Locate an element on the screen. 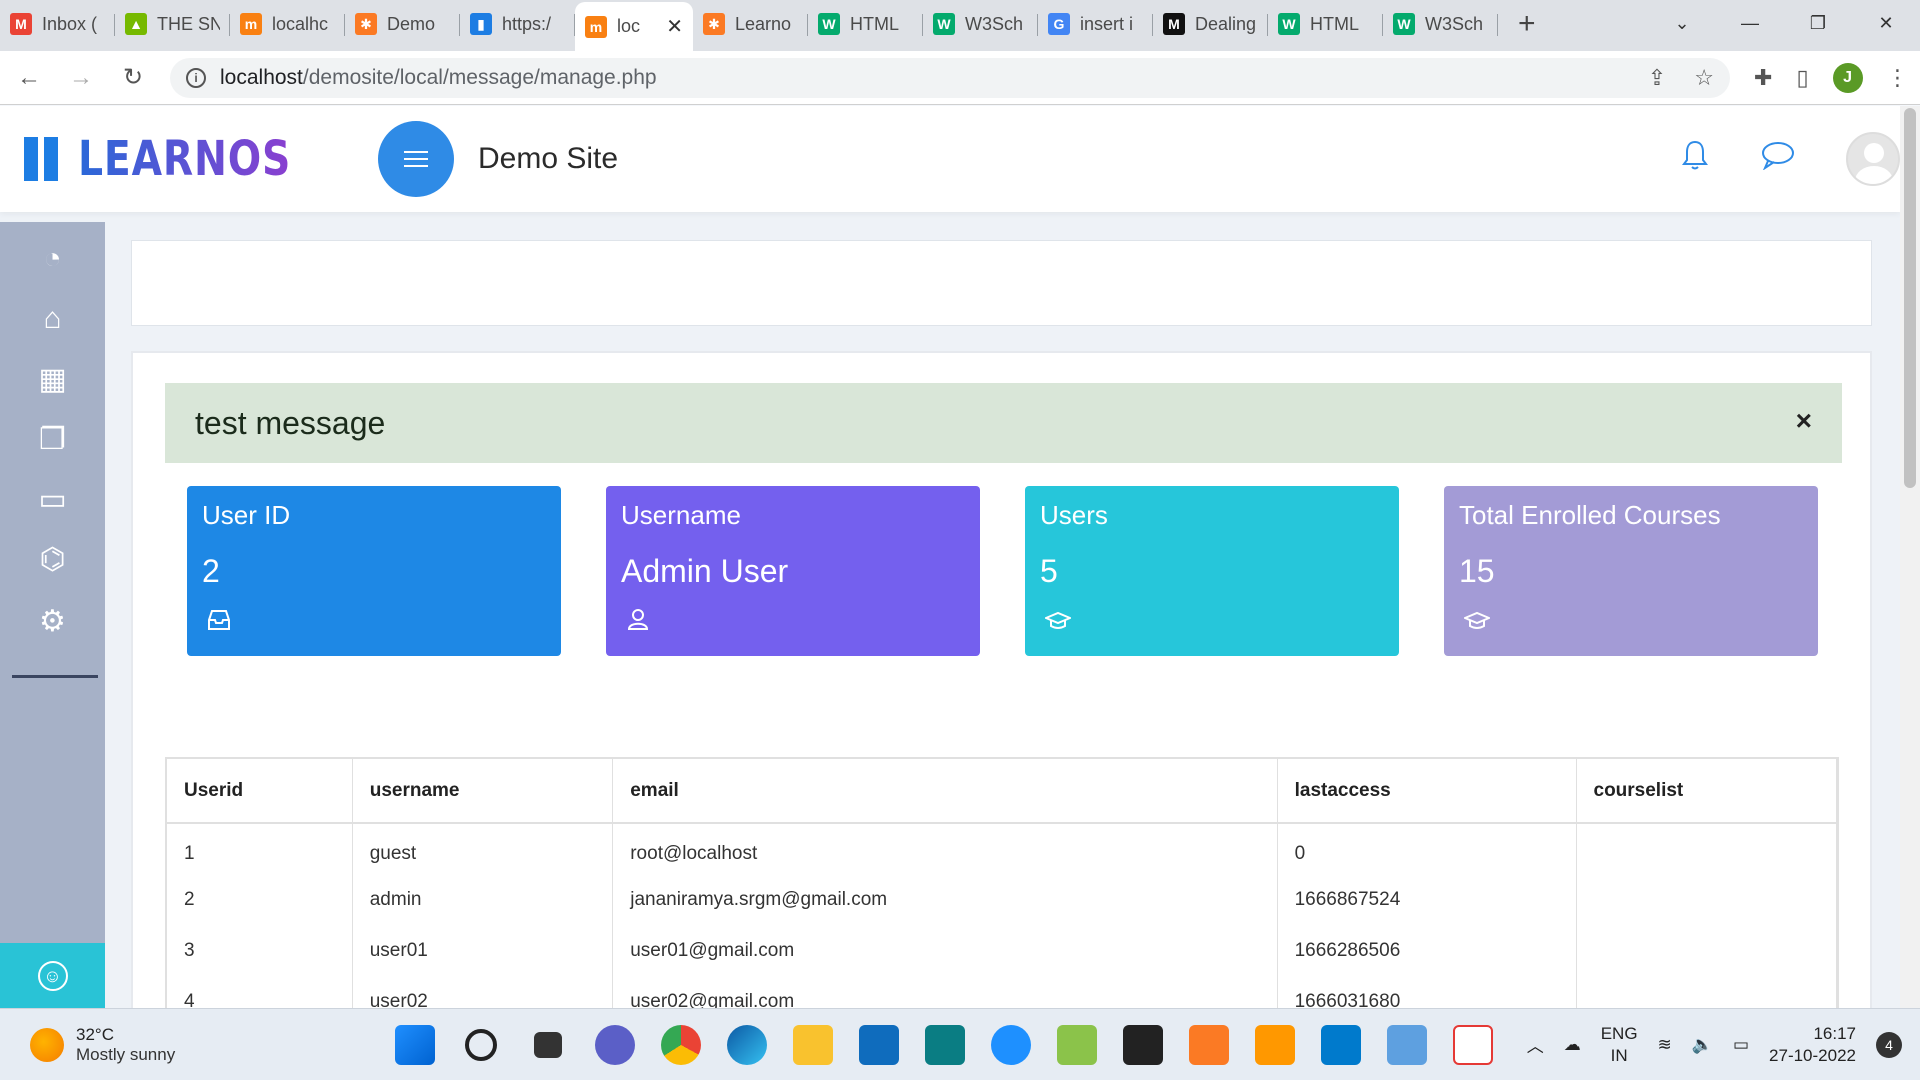 Image resolution: width=1920 pixels, height=1080 pixels. table-cell: 1666031680 is located at coordinates (1427, 992).